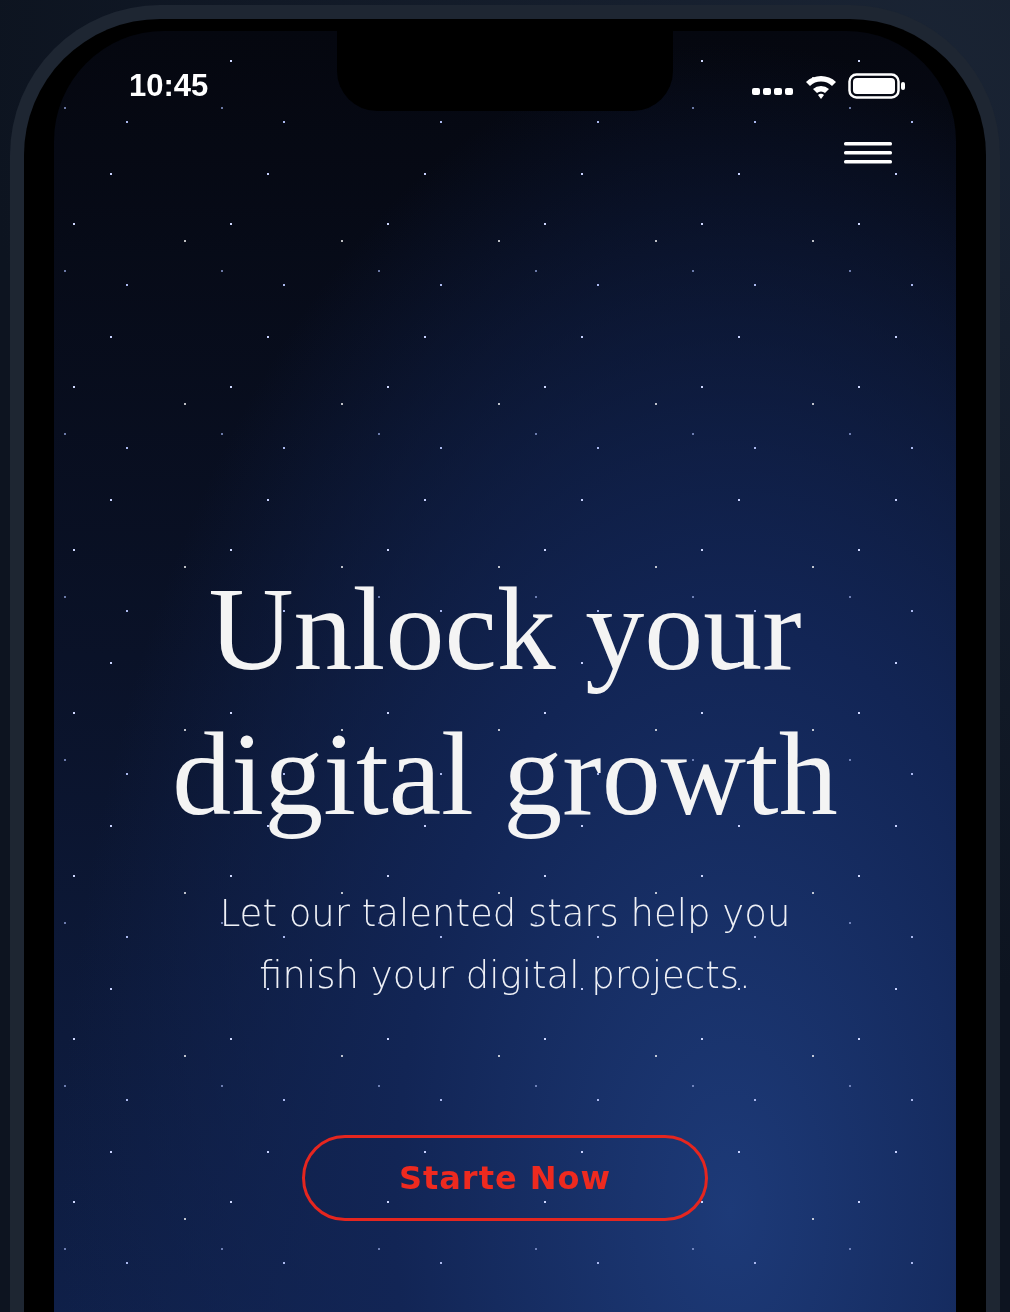 The image size is (1010, 1312). Describe the element at coordinates (505, 702) in the screenshot. I see `hero-headline: Unlock your digital growth` at that location.